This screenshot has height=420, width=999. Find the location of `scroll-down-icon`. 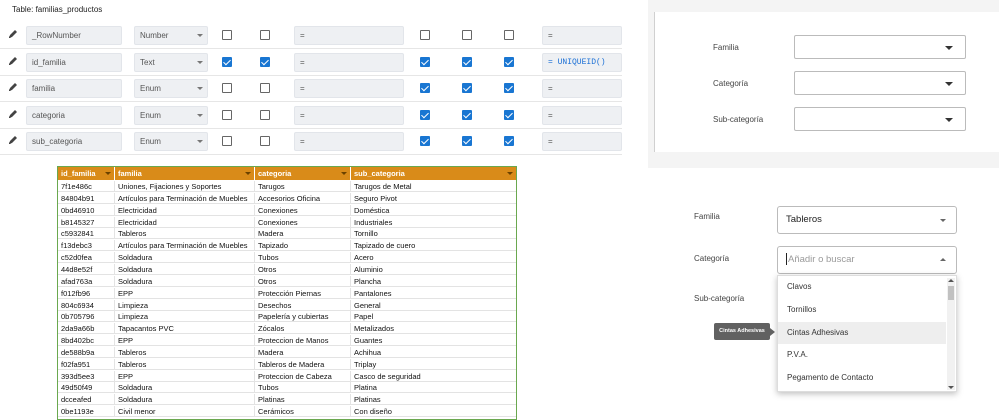

scroll-down-icon is located at coordinates (951, 387).